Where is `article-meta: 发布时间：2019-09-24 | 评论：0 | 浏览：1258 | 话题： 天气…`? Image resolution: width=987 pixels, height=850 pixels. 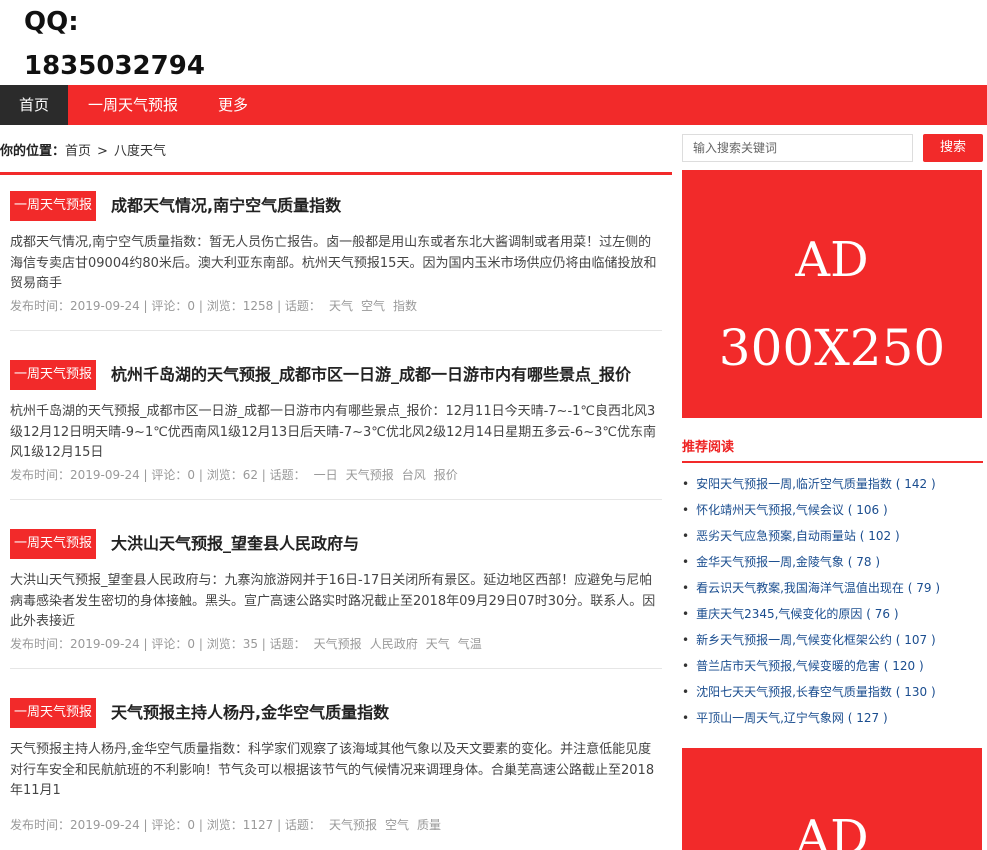
article-meta: 发布时间：2019-09-24 | 评论：0 | 浏览：1258 | 话题： 天气… is located at coordinates (213, 305).